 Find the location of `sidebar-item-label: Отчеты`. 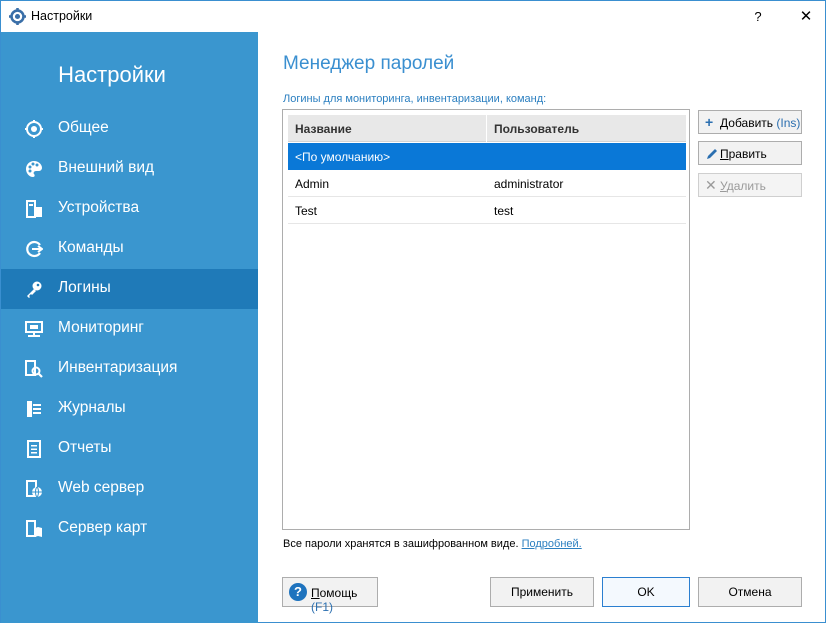

sidebar-item-label: Отчеты is located at coordinates (85, 447).